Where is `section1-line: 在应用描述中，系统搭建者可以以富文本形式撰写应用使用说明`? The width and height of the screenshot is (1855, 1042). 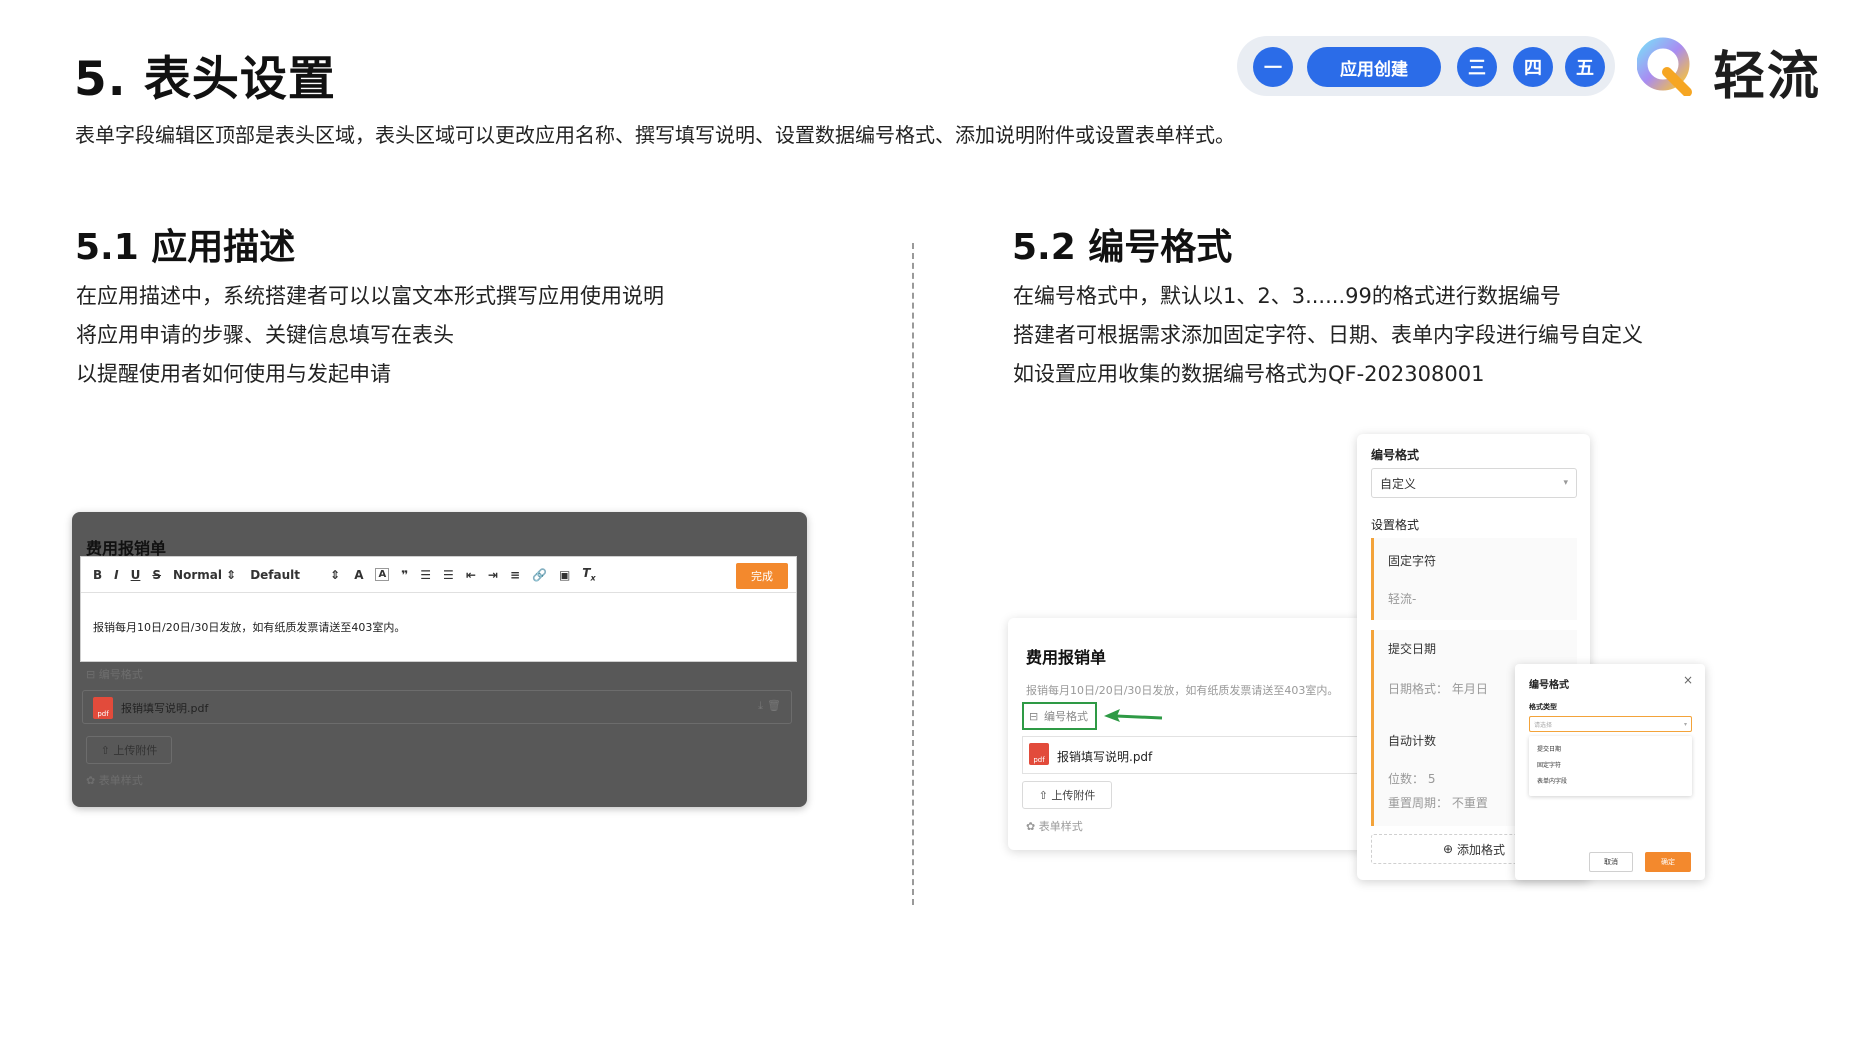
section1-line: 在应用描述中，系统搭建者可以以富文本形式撰写应用使用说明 is located at coordinates (370, 296).